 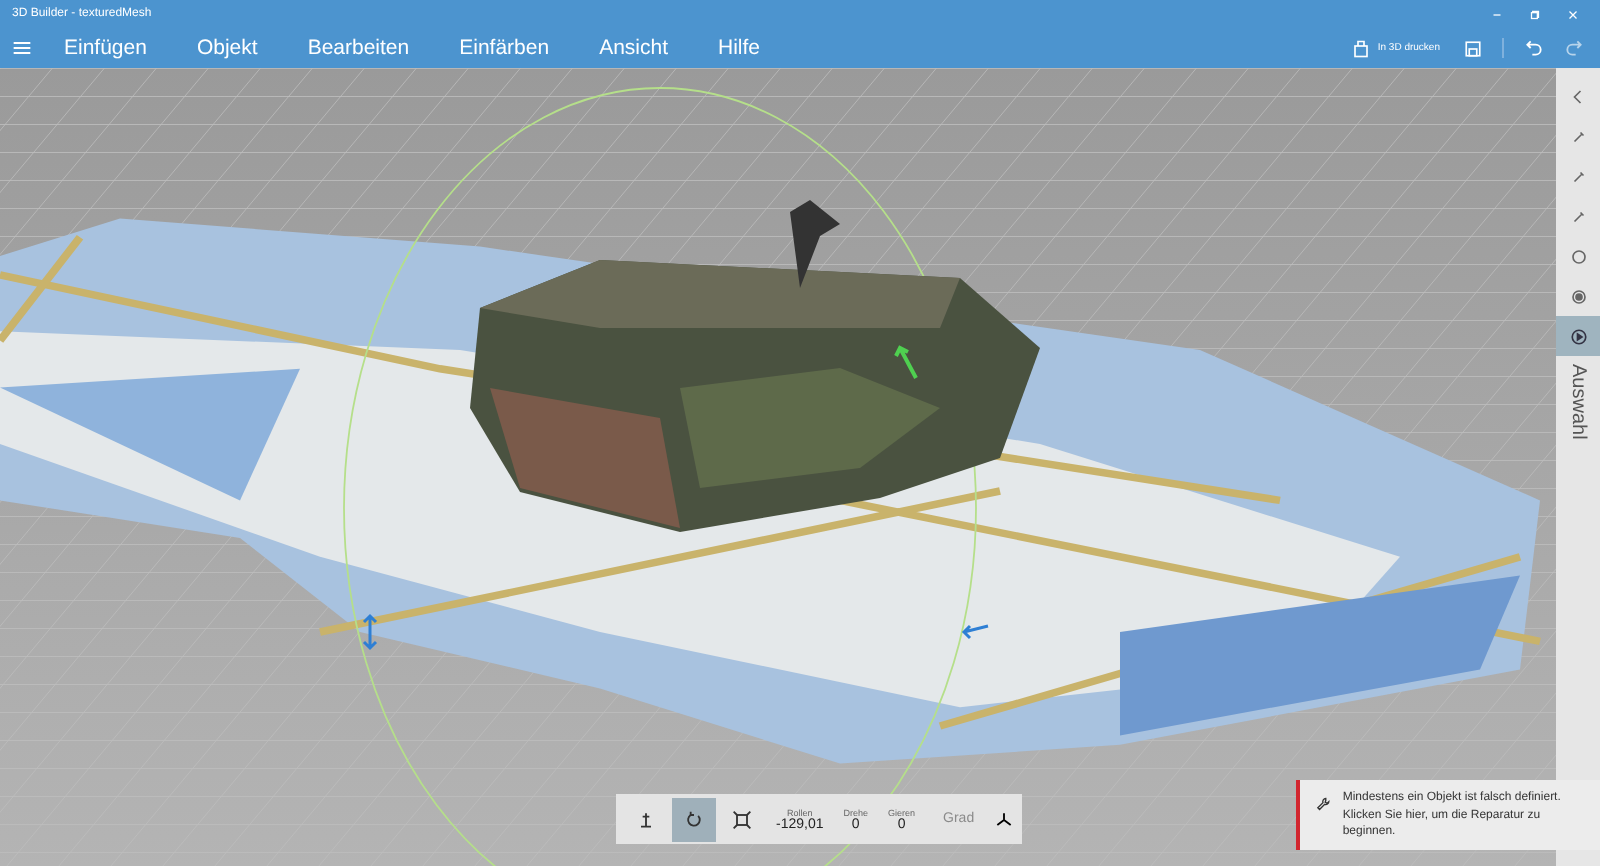 I want to click on target-icon, so click(x=1578, y=296).